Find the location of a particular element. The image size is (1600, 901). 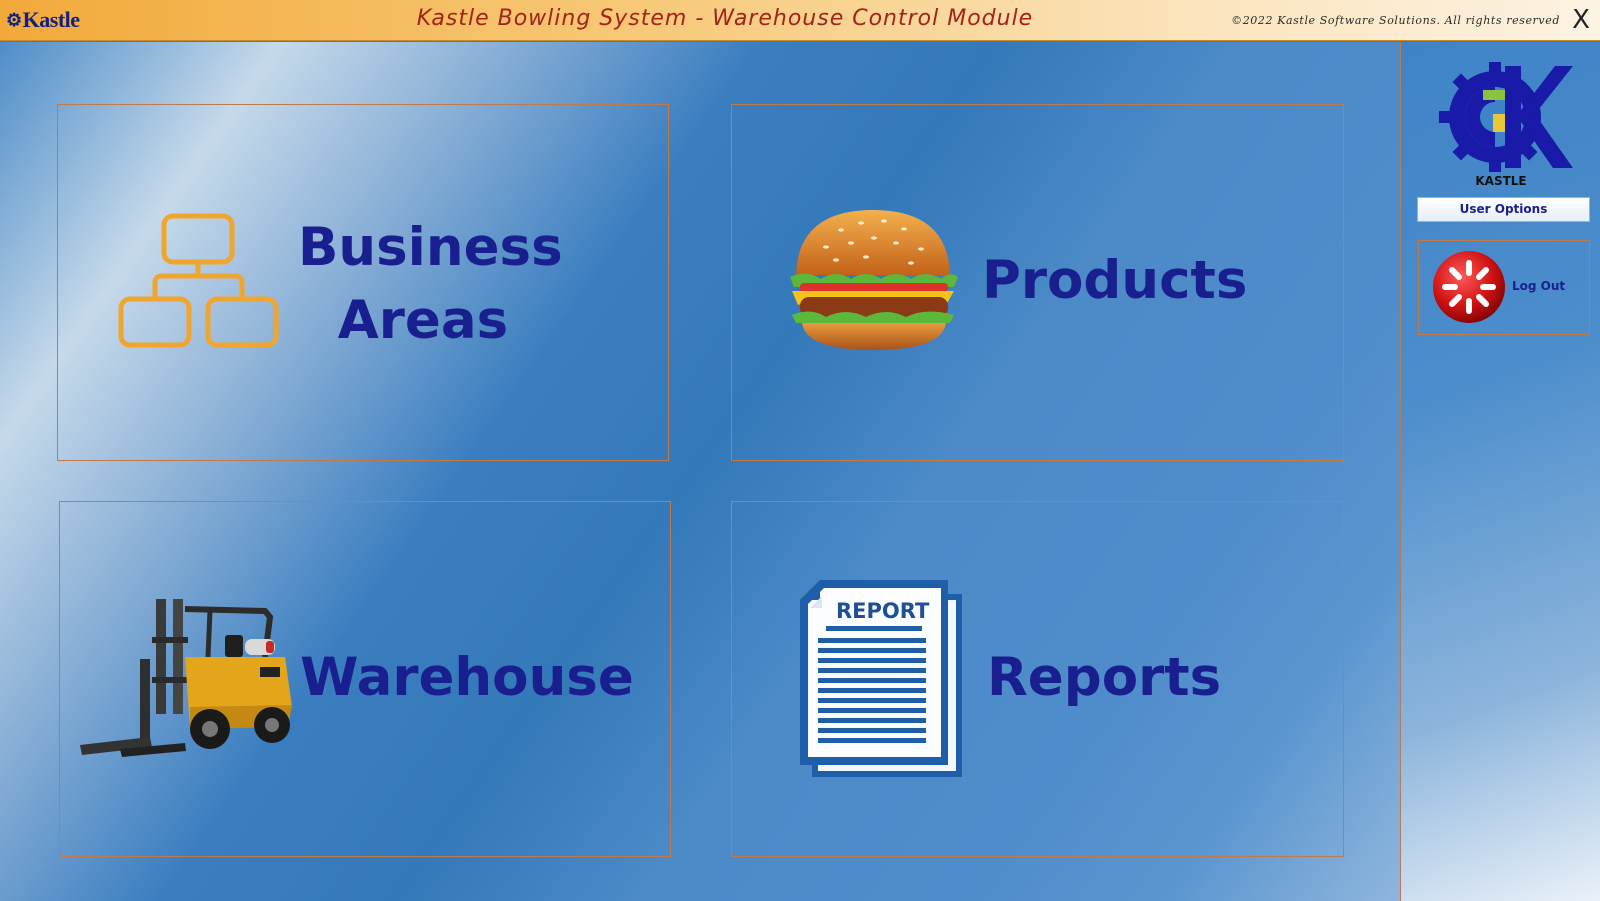

logout-button: Log Out is located at coordinates (1504, 287).